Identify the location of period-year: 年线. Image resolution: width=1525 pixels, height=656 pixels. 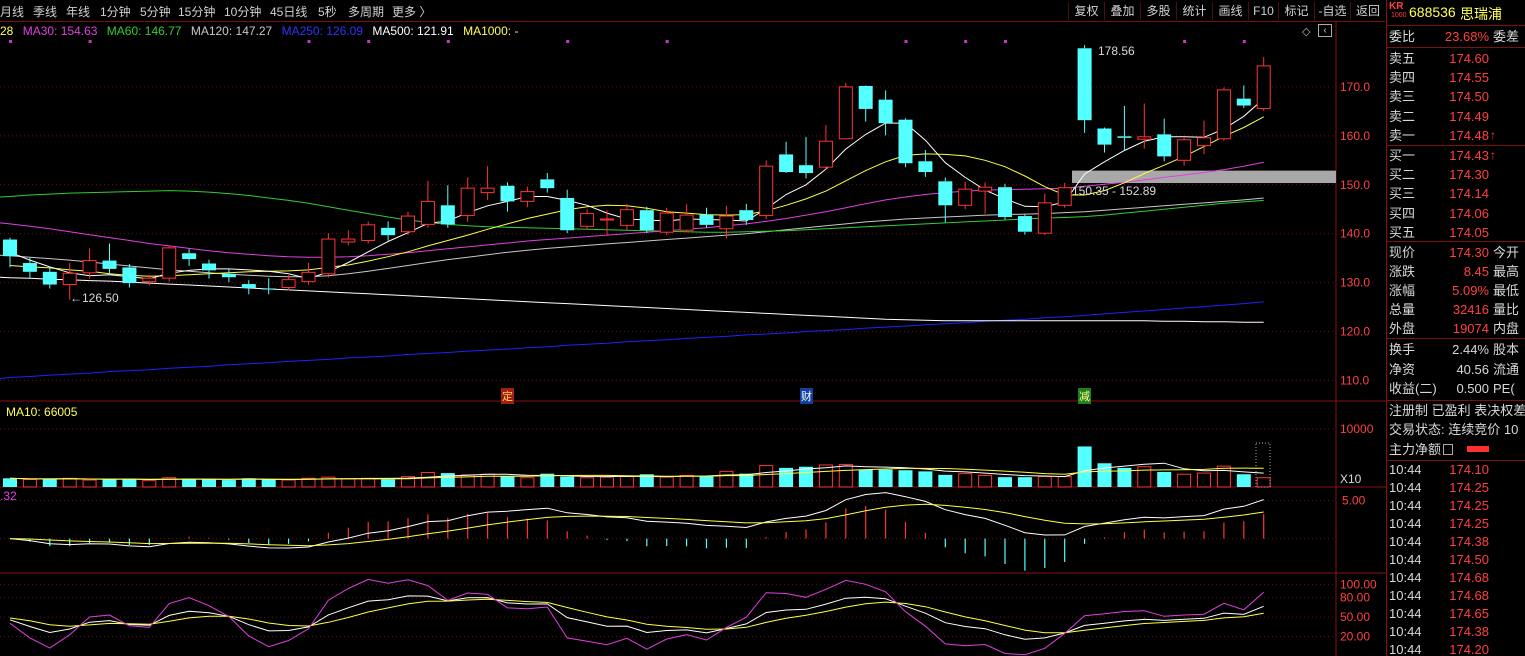
(78, 11).